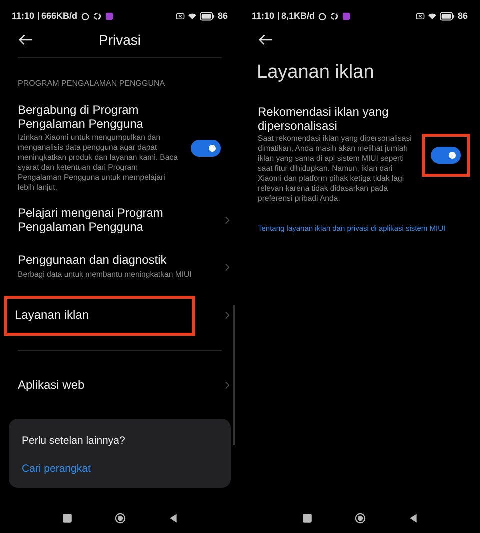 This screenshot has height=533, width=480. What do you see at coordinates (60, 16) in the screenshot?
I see `network-speed: 666KB/d` at bounding box center [60, 16].